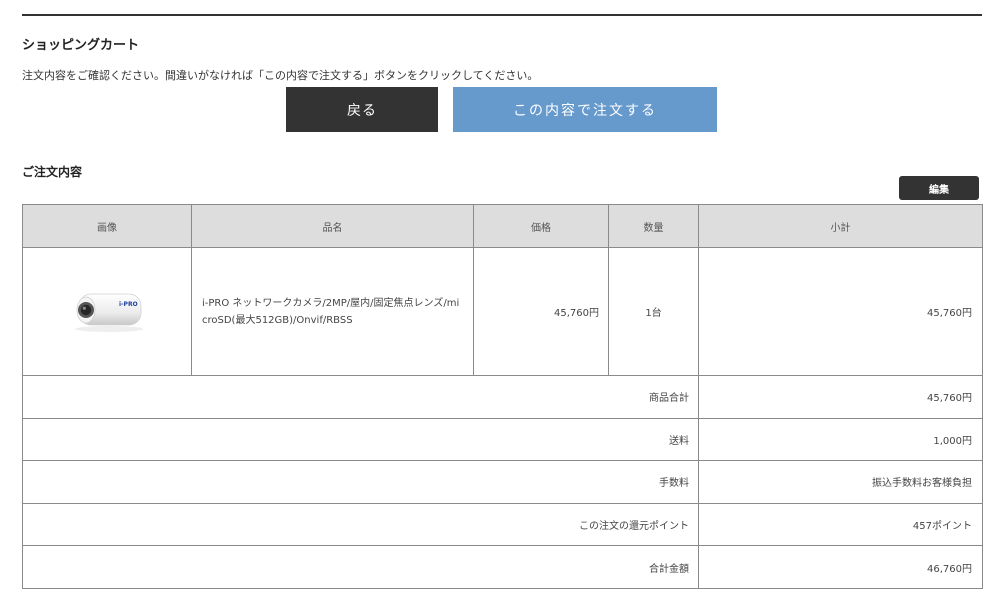 This screenshot has width=993, height=608. Describe the element at coordinates (585, 109) in the screenshot. I see `place-order-button: この内容で注文する` at that location.